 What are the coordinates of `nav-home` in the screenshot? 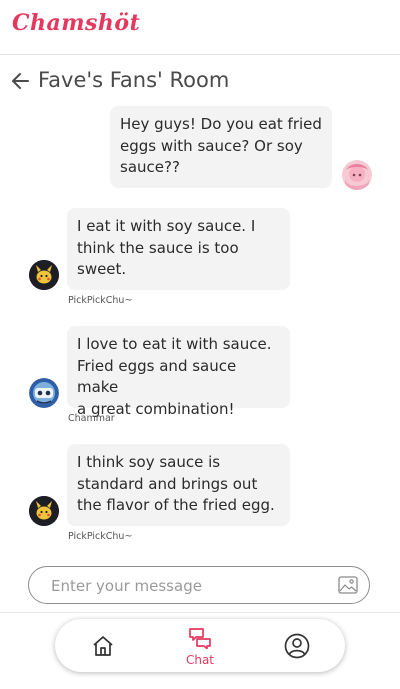 It's located at (103, 645).